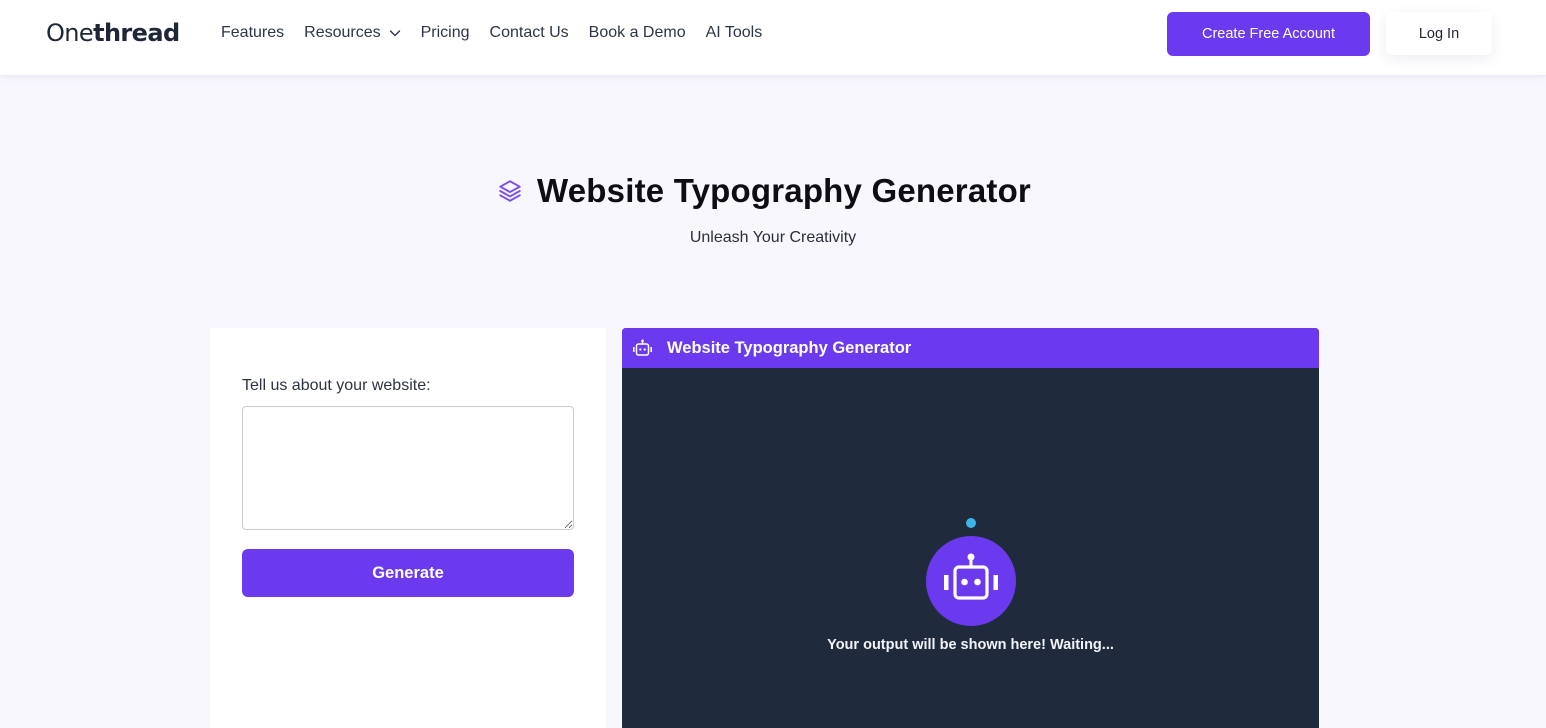 Image resolution: width=1546 pixels, height=728 pixels. Describe the element at coordinates (70, 33) in the screenshot. I see `logo-text-light: One` at that location.